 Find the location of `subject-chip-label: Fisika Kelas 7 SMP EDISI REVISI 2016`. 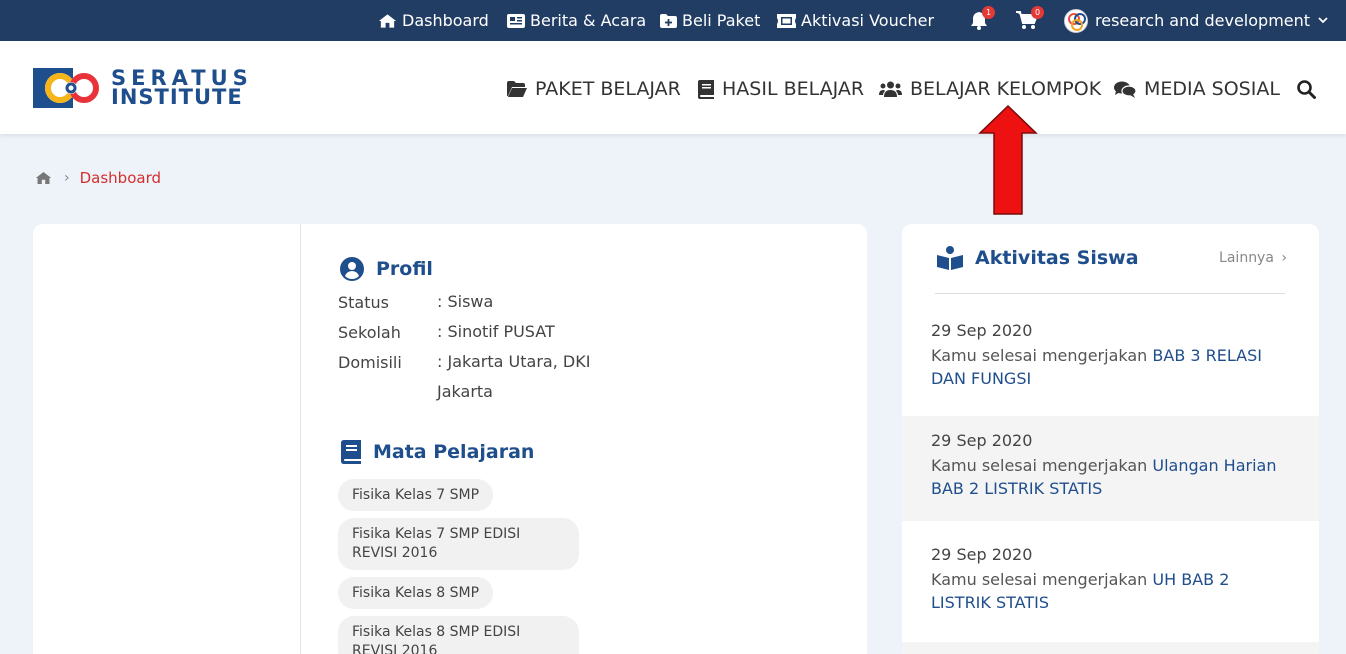

subject-chip-label: Fisika Kelas 7 SMP EDISI REVISI 2016 is located at coordinates (436, 543).